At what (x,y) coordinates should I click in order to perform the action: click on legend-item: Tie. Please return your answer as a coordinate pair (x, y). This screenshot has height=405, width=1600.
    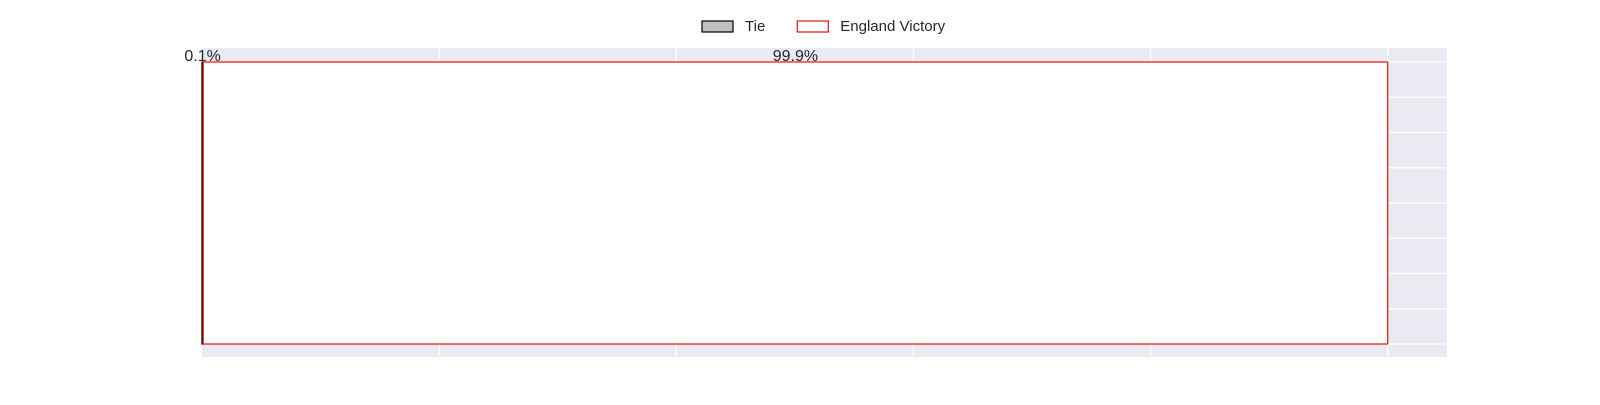
    Looking at the image, I should click on (733, 26).